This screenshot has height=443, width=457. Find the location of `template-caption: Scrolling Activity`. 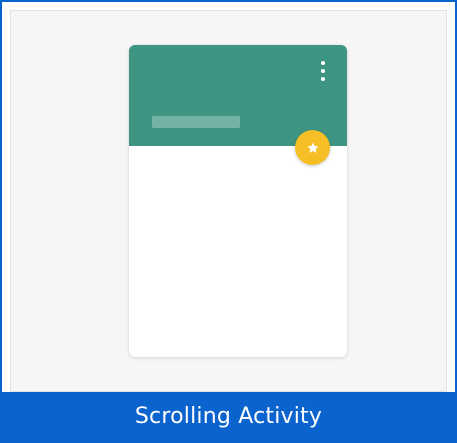

template-caption: Scrolling Activity is located at coordinates (228, 416).